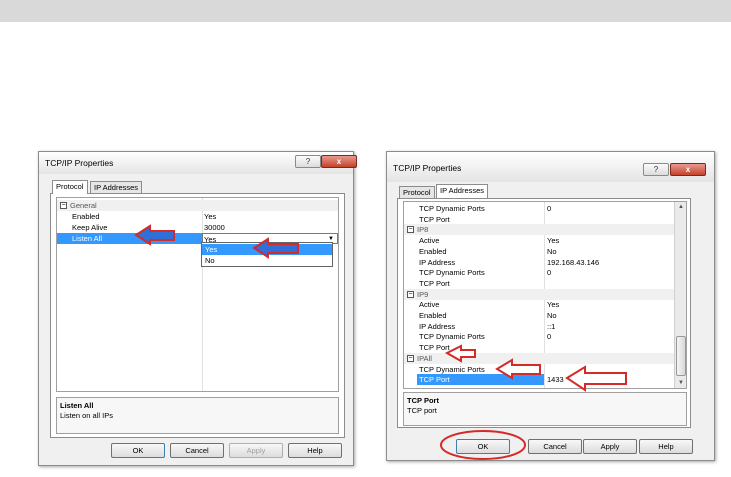 The height and width of the screenshot is (477, 731). What do you see at coordinates (462, 191) in the screenshot?
I see `tab-ip-addresses: IP Addresses` at bounding box center [462, 191].